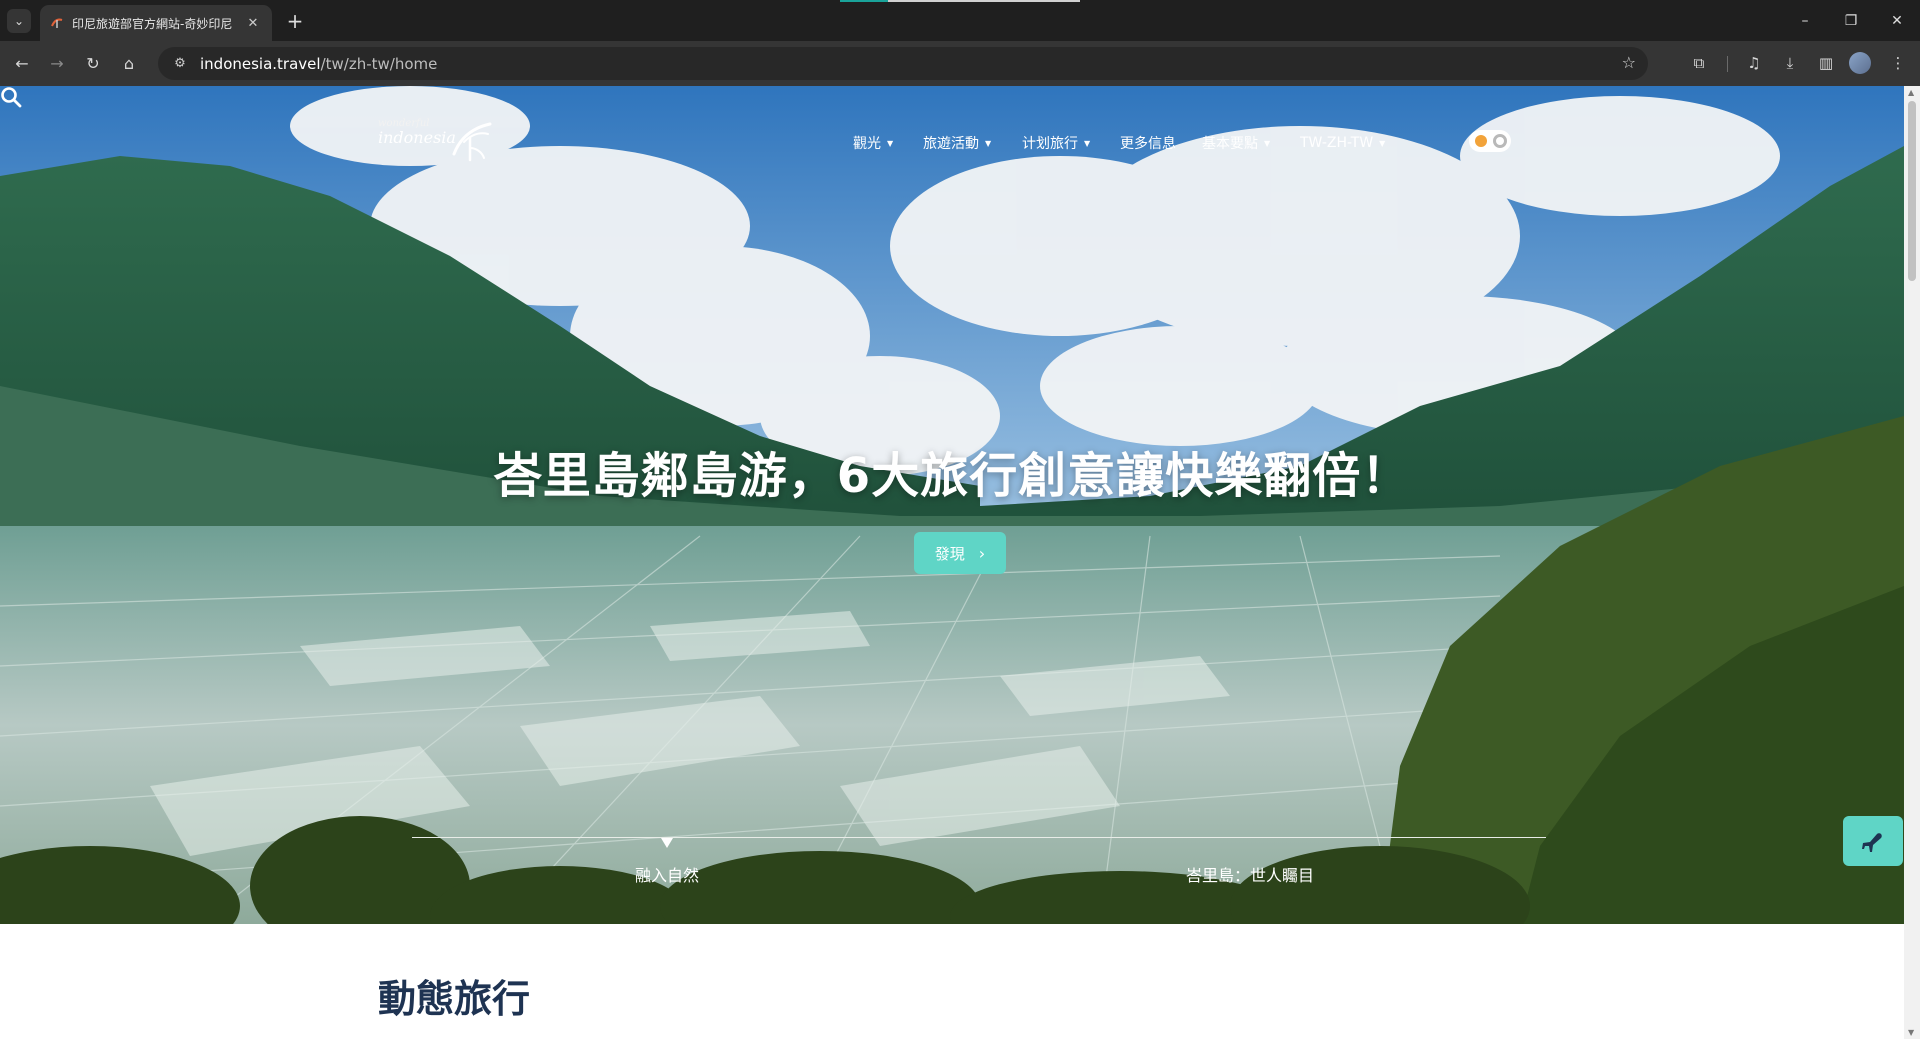  I want to click on site-favicon-icon, so click(57, 23).